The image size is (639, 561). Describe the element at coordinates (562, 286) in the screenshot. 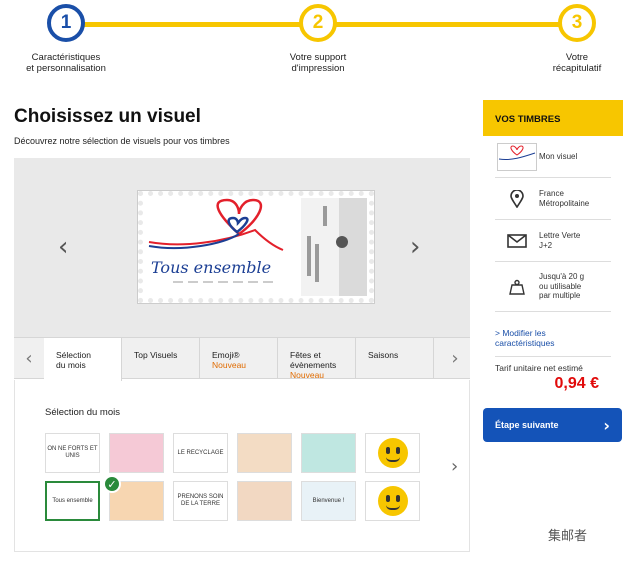

I see `summary-text: Jusqu'à 20 g ou utilisable par multiple` at that location.